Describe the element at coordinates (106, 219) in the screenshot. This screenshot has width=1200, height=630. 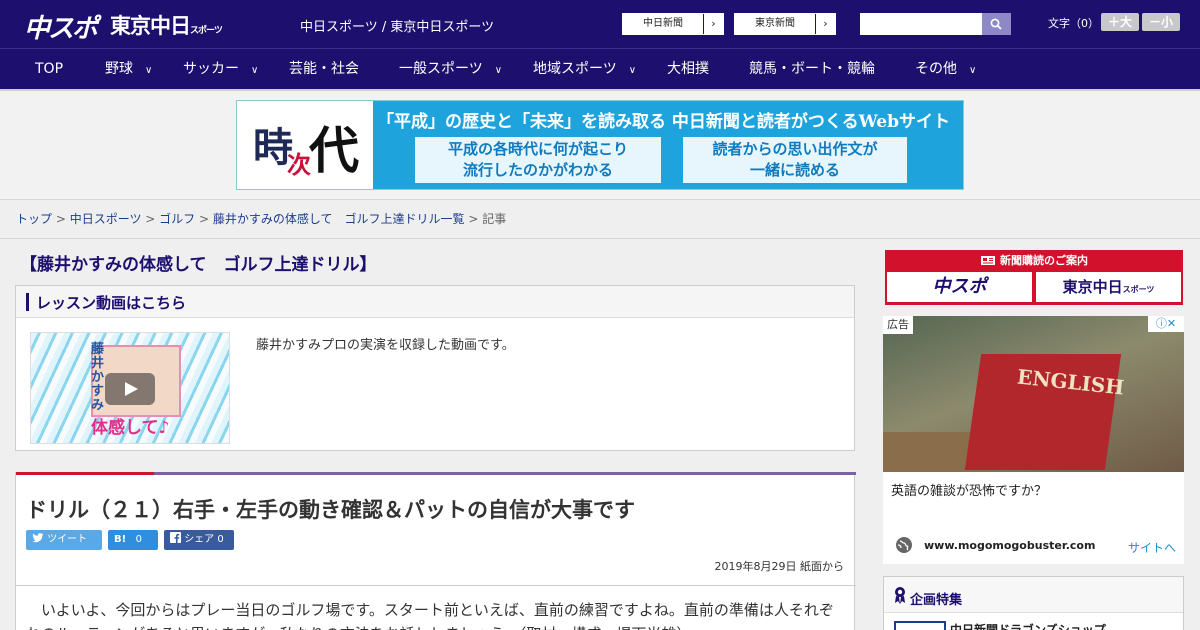
I see `breadcrumb-chunichi-sports: 中日スポーツ` at that location.